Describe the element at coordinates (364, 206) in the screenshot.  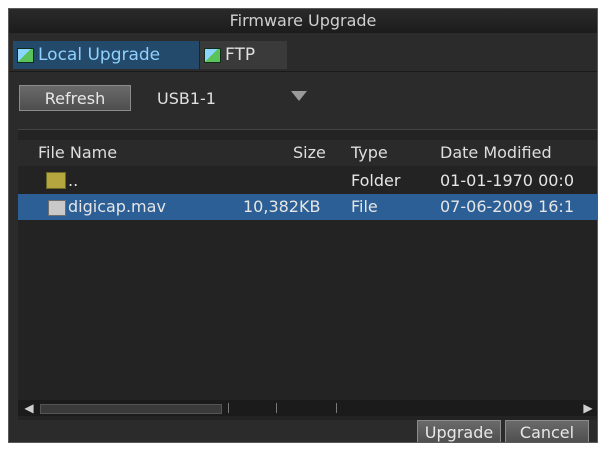
I see `file-type: File` at that location.